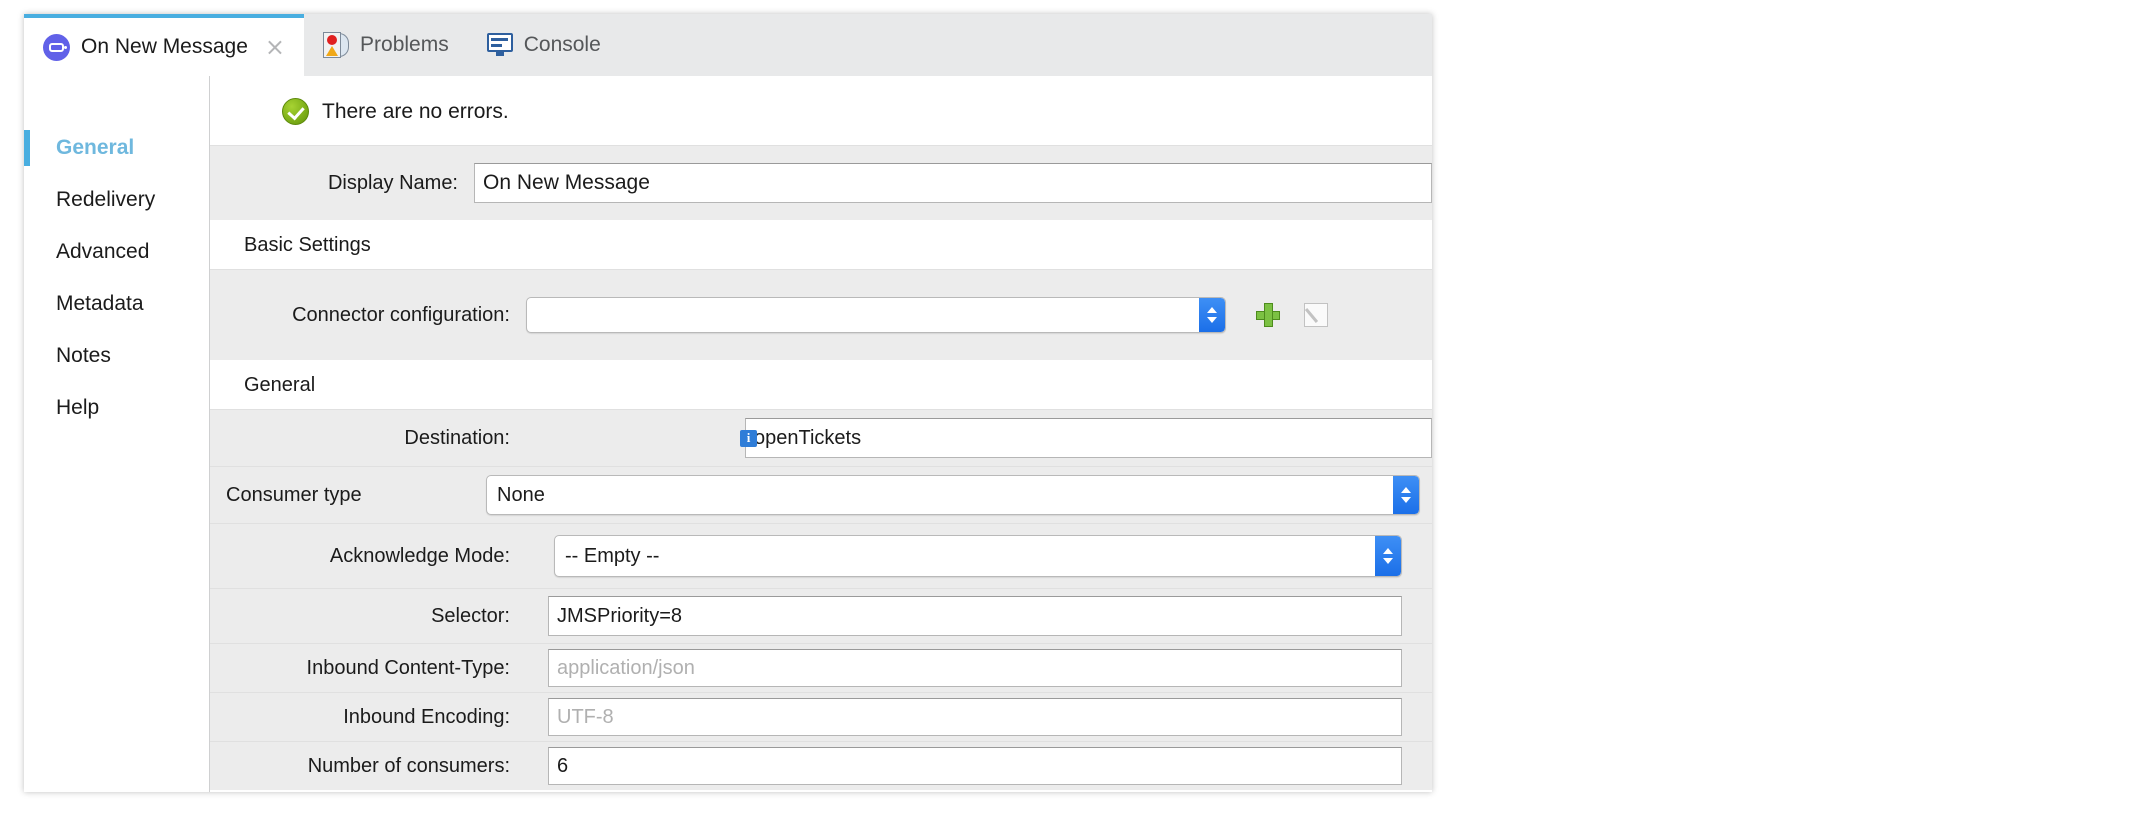 Image resolution: width=2142 pixels, height=820 pixels. I want to click on number-of-consumers-row: Number of consumers: 6, so click(821, 765).